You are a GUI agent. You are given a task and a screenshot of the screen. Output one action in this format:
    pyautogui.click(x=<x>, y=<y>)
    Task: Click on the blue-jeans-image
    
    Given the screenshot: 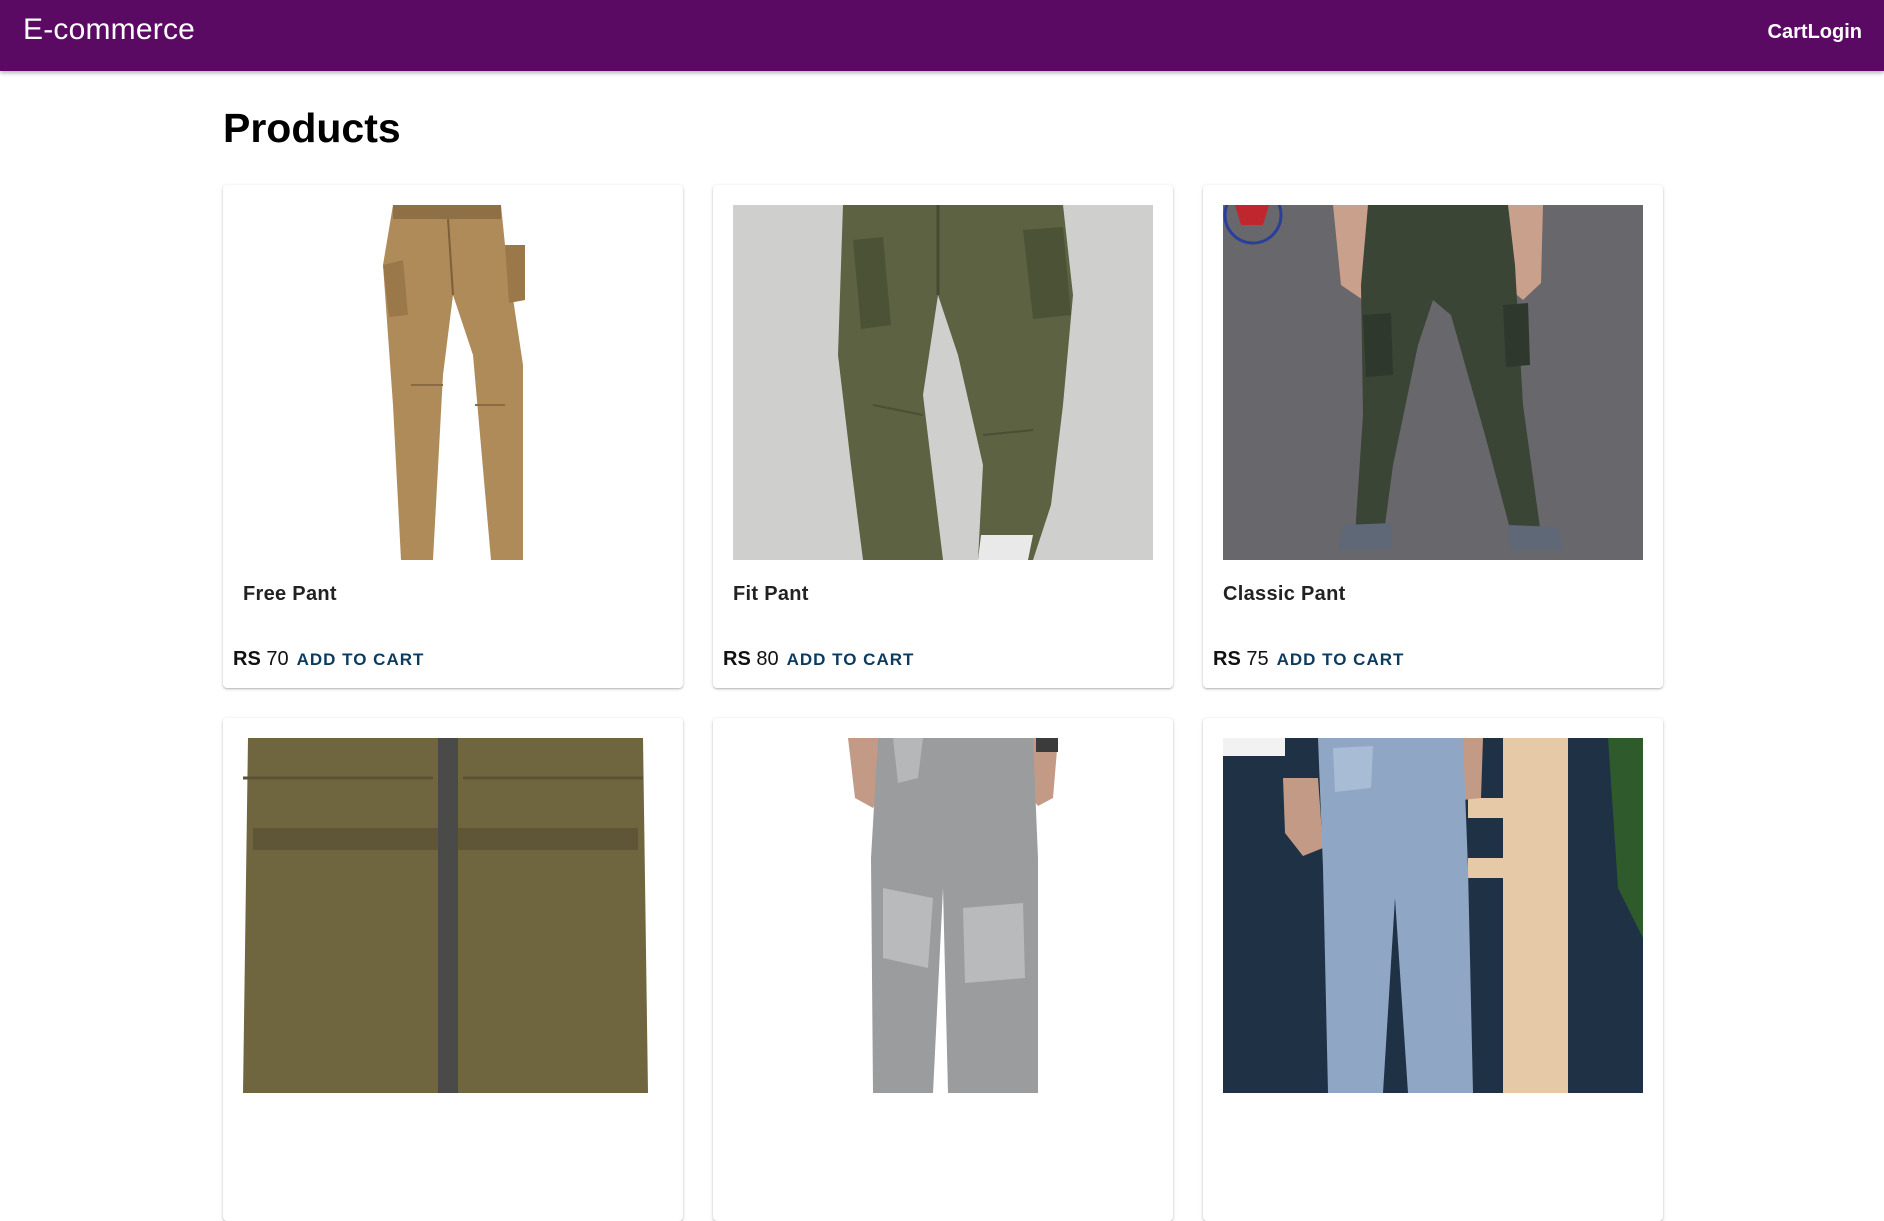 What is the action you would take?
    pyautogui.click(x=1433, y=915)
    